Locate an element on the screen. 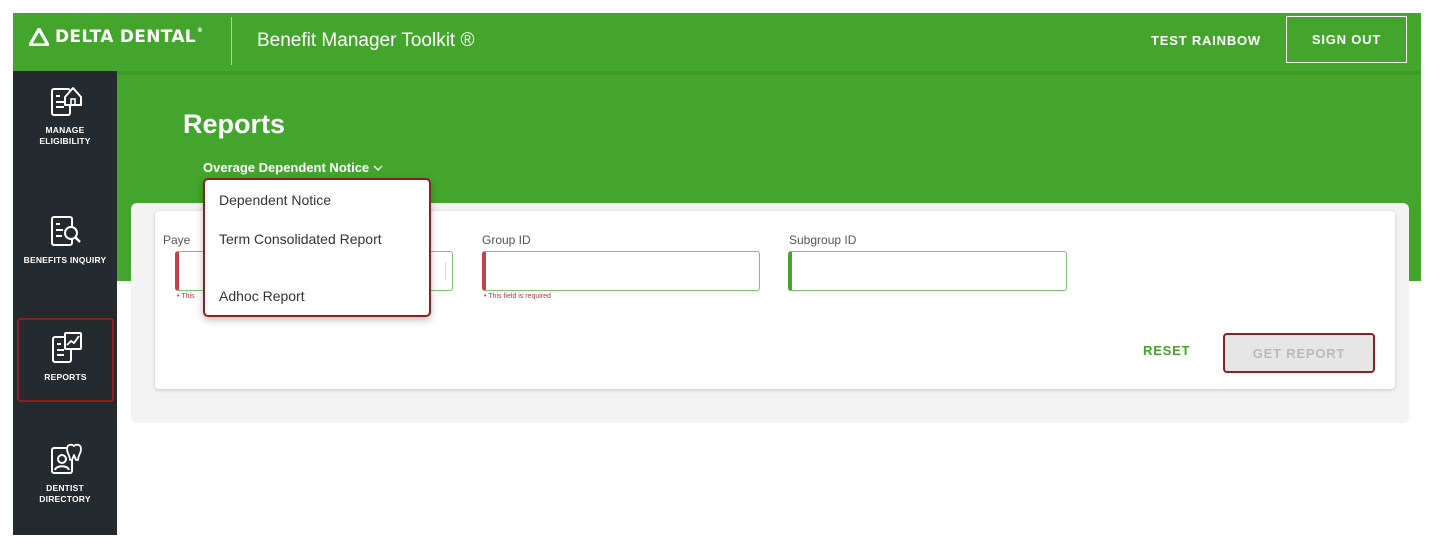 This screenshot has width=1434, height=540. sidebar-item-benefits-inquiry: BENEFITS INQUIRY is located at coordinates (65, 239).